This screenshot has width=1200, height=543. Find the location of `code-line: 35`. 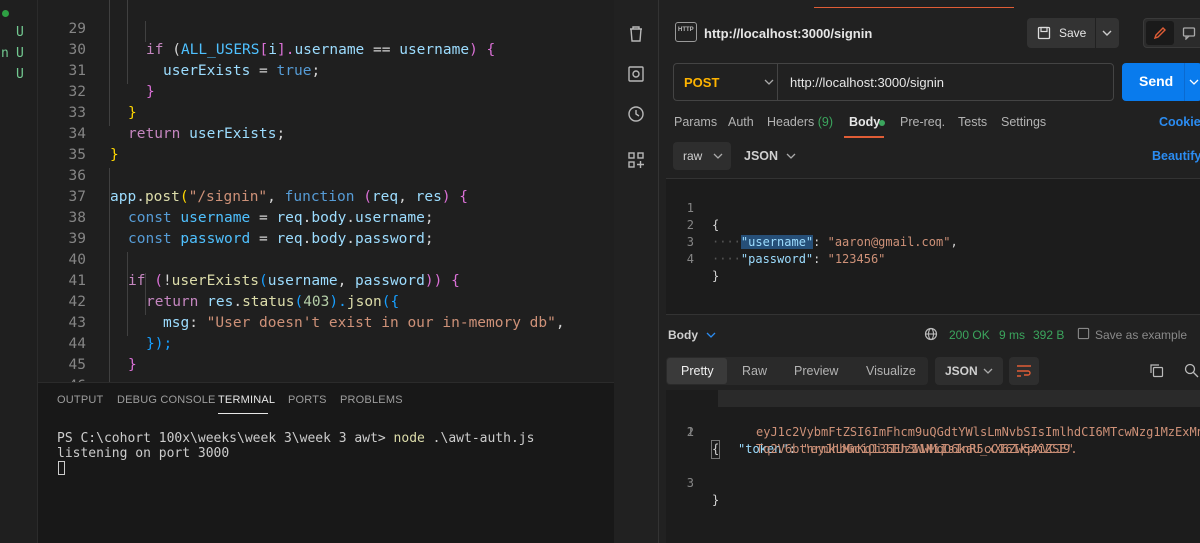

code-line: 35 is located at coordinates (77, 155).